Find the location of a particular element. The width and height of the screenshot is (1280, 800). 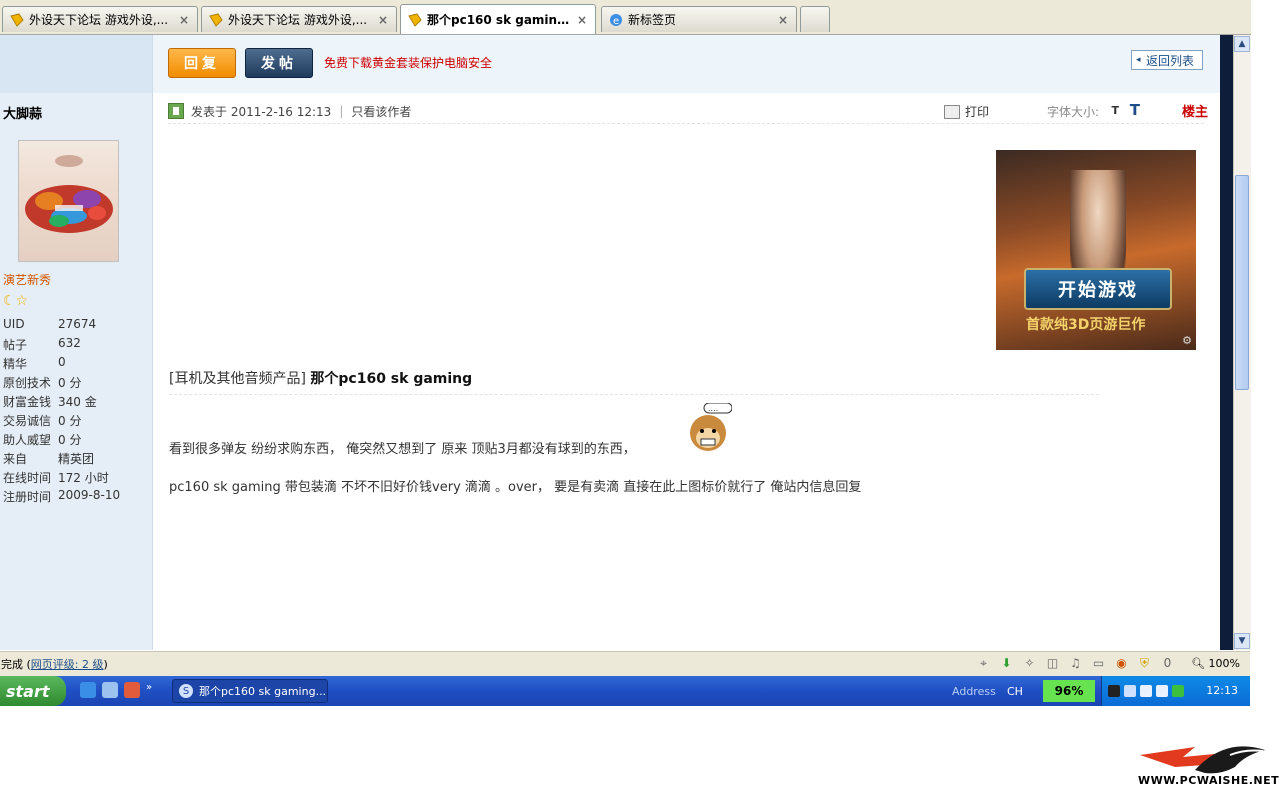

explorer-icon is located at coordinates (110, 690).